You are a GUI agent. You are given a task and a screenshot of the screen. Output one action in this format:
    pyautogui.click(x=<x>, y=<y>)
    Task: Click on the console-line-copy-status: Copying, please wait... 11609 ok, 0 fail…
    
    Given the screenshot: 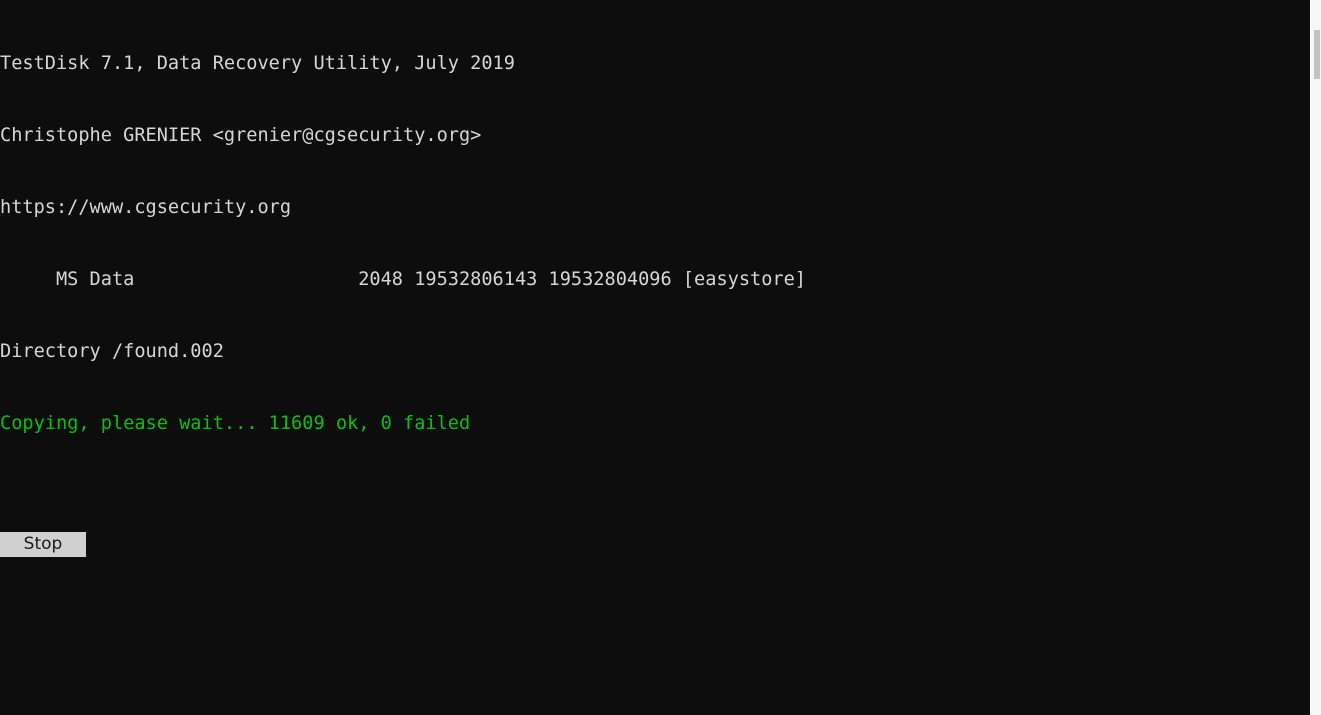 What is the action you would take?
    pyautogui.click(x=235, y=423)
    